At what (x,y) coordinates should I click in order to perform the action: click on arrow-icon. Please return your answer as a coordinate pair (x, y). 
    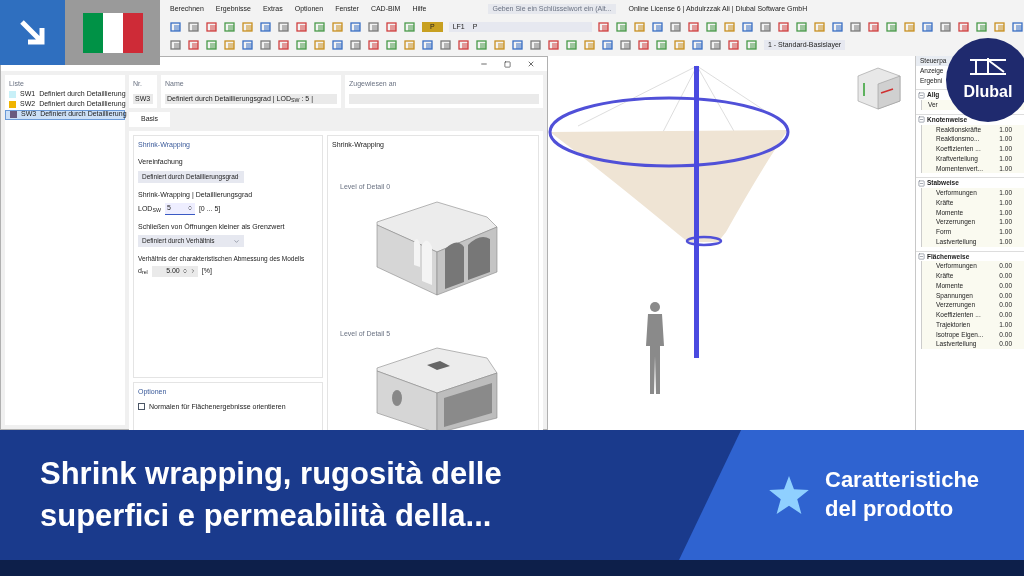
    Looking at the image, I should click on (32, 32).